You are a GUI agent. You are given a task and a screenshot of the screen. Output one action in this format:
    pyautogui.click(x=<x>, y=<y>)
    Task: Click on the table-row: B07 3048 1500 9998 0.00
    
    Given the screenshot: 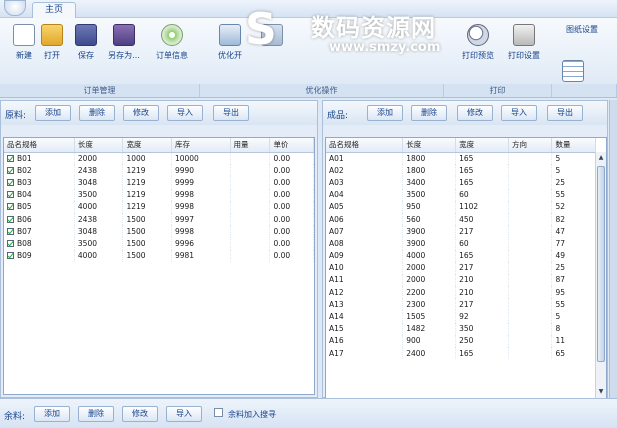 What is the action you would take?
    pyautogui.click(x=159, y=231)
    